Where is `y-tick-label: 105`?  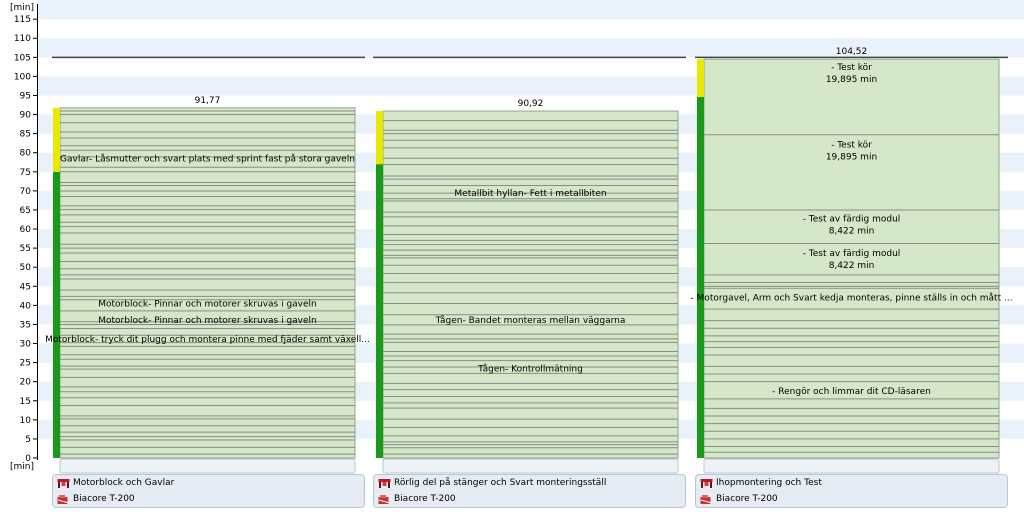
y-tick-label: 105 is located at coordinates (22, 58).